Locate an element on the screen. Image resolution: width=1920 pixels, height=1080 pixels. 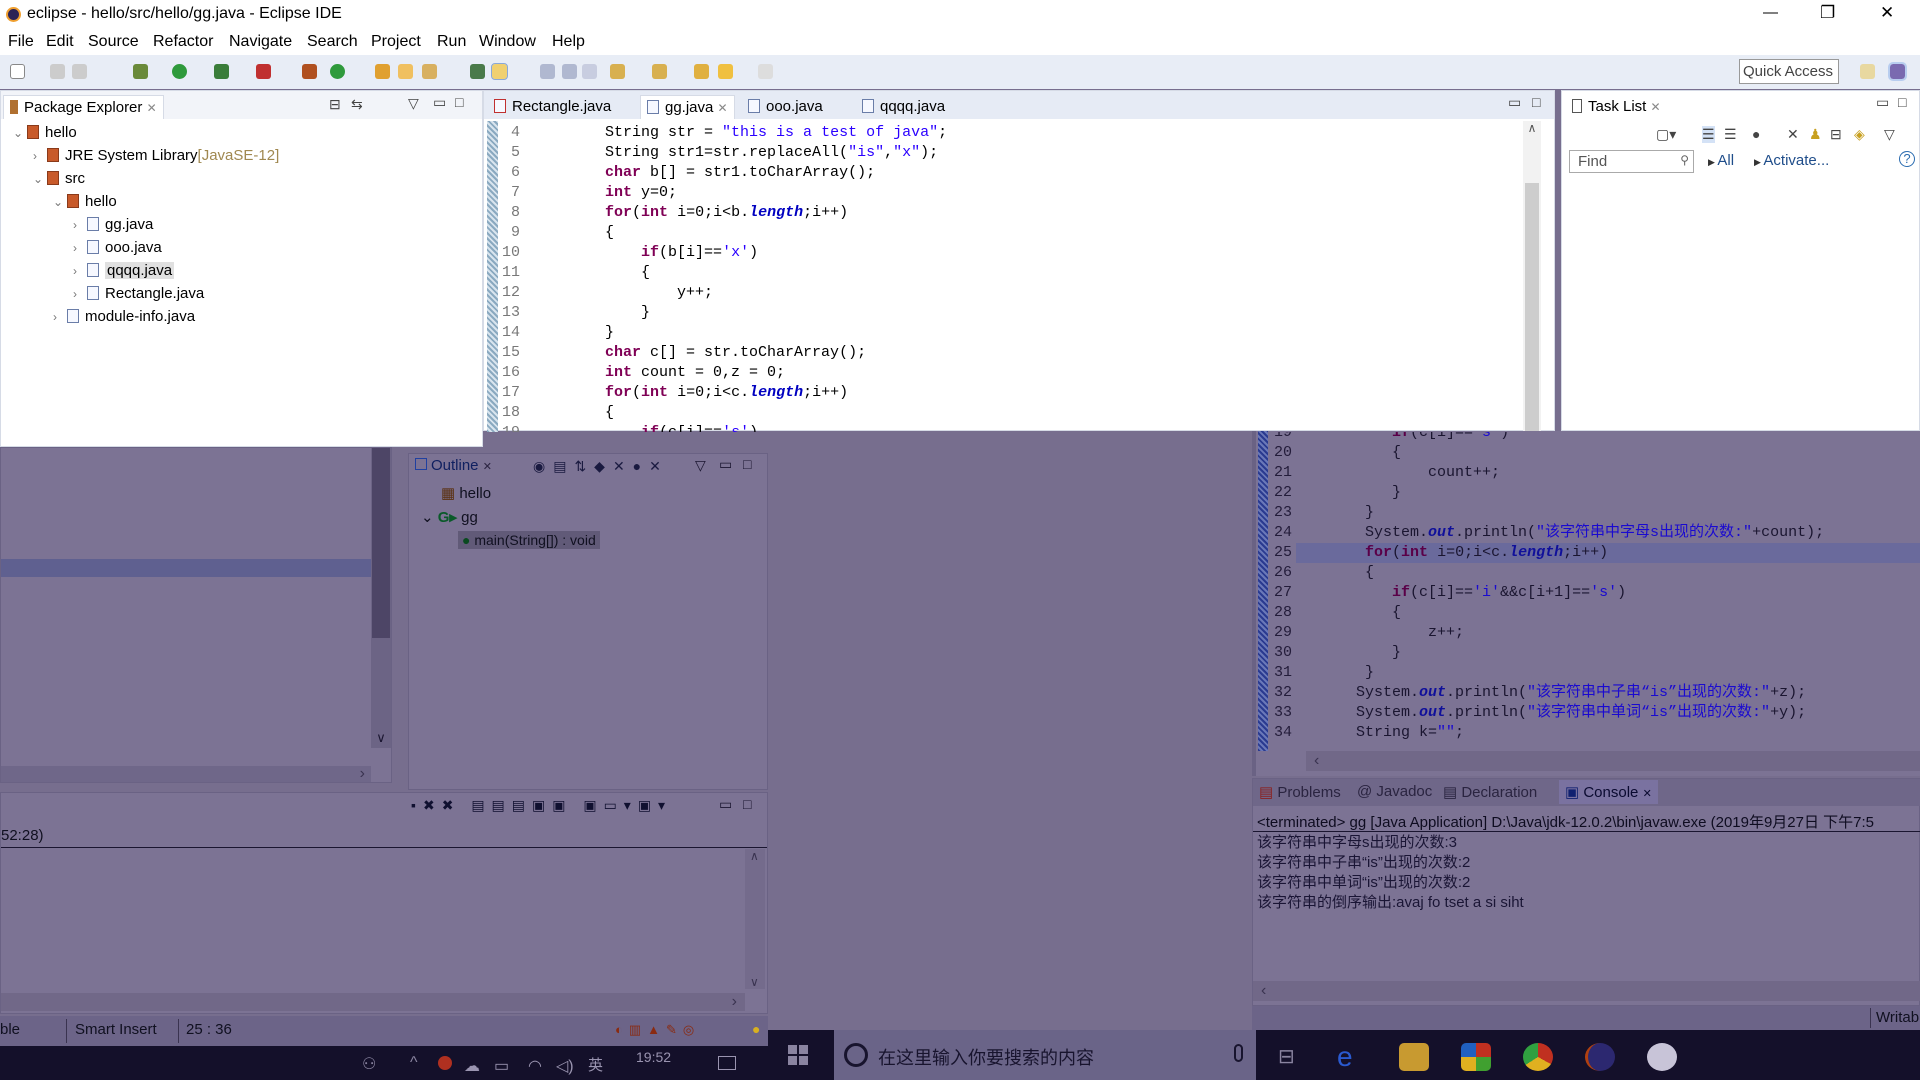
menu-window: Window is located at coordinates (507, 42).